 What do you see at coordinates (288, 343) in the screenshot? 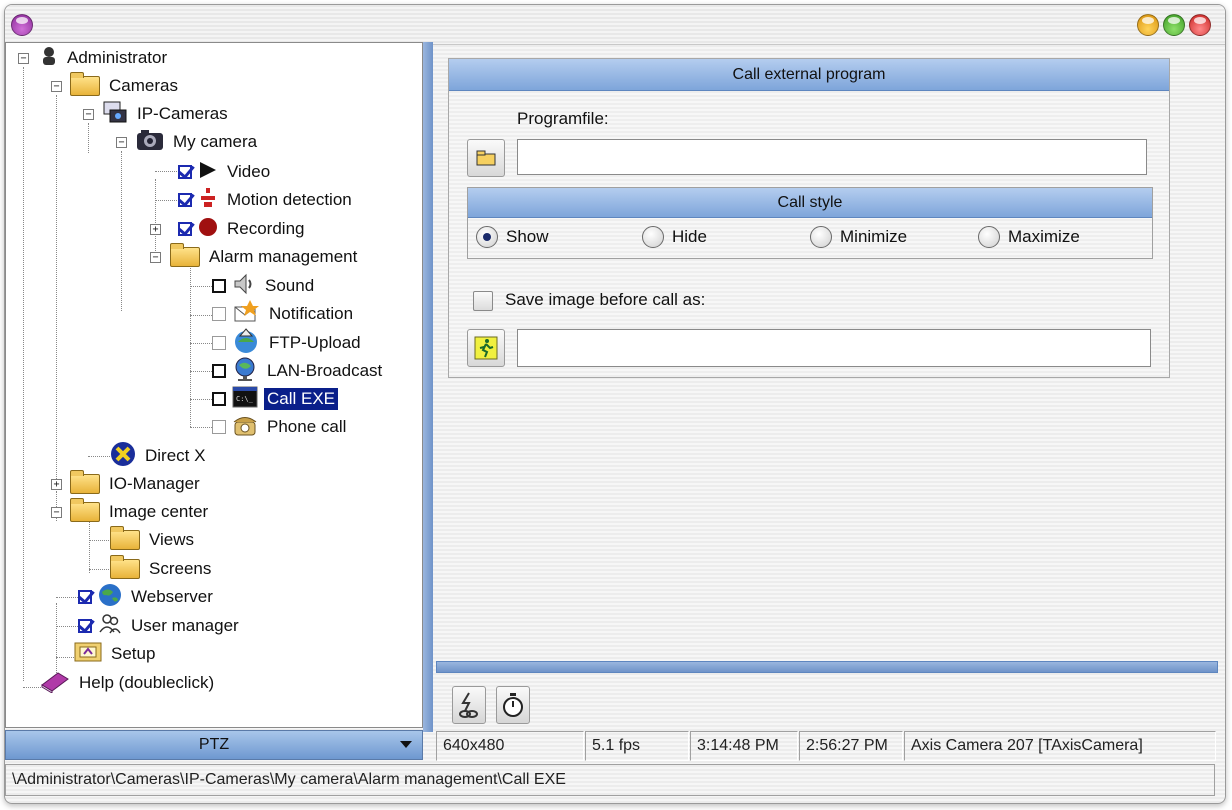
I see `tree-item-ftp-upload: FTP-Upload` at bounding box center [288, 343].